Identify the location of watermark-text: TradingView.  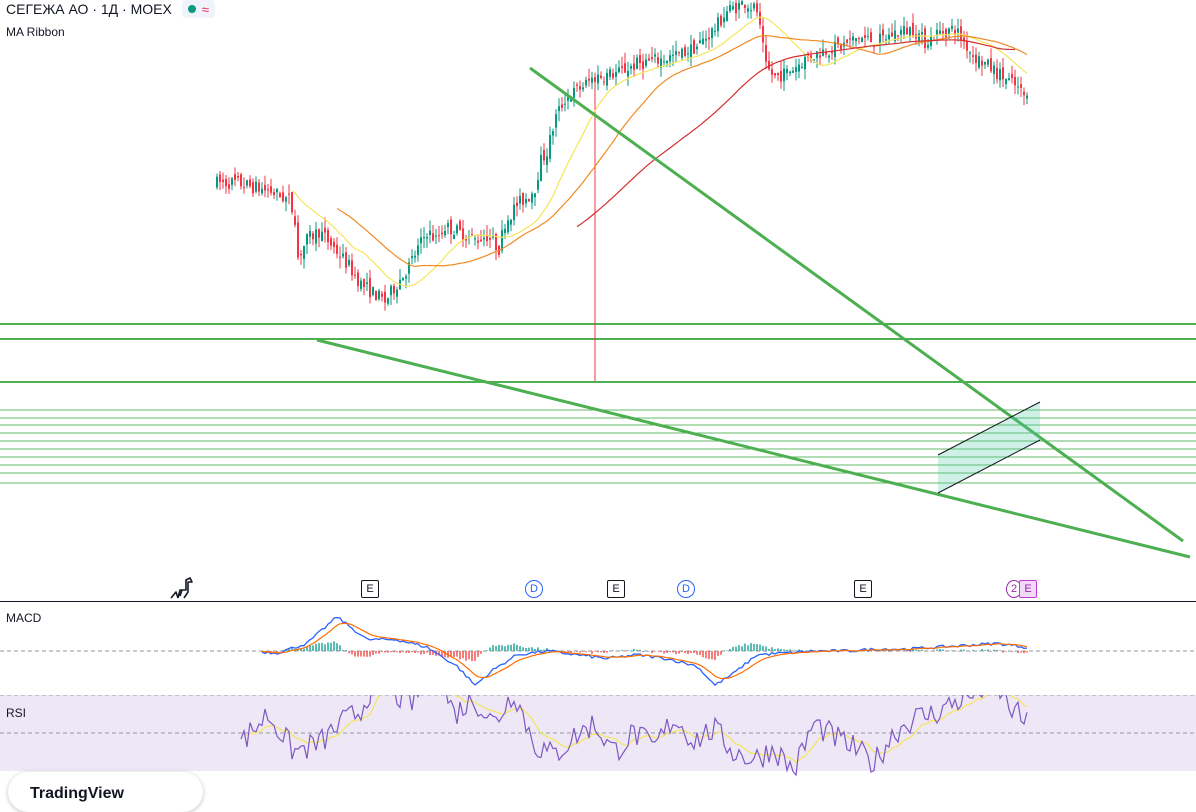
(77, 793).